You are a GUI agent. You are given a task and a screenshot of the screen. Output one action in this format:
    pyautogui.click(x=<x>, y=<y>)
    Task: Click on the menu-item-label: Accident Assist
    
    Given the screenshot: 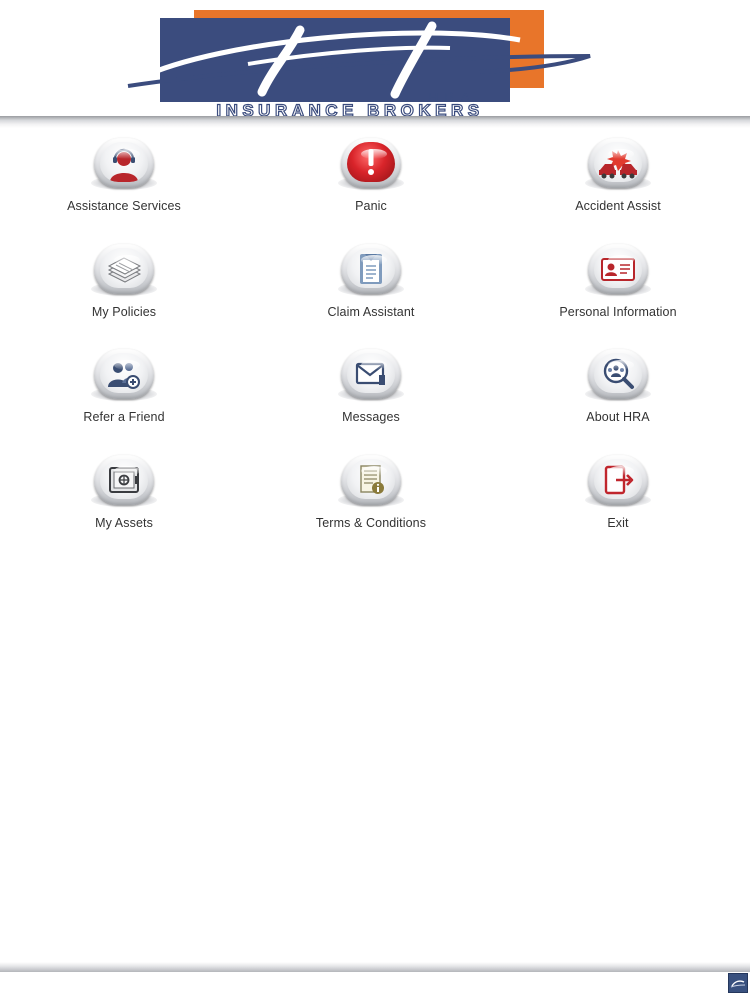 What is the action you would take?
    pyautogui.click(x=618, y=206)
    